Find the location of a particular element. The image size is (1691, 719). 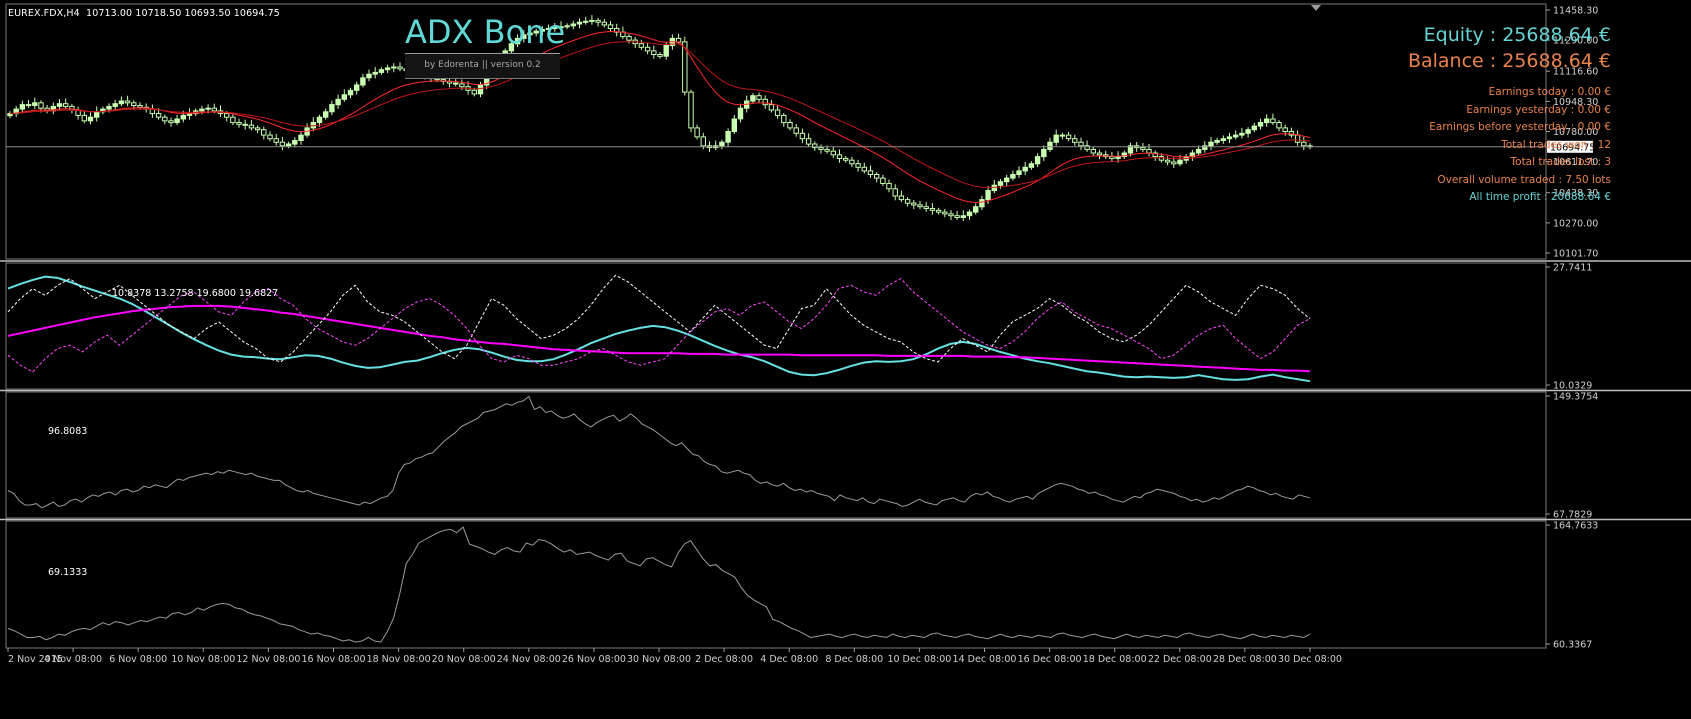

time-tick-label: 16 Dec 08:00 is located at coordinates (1050, 659).